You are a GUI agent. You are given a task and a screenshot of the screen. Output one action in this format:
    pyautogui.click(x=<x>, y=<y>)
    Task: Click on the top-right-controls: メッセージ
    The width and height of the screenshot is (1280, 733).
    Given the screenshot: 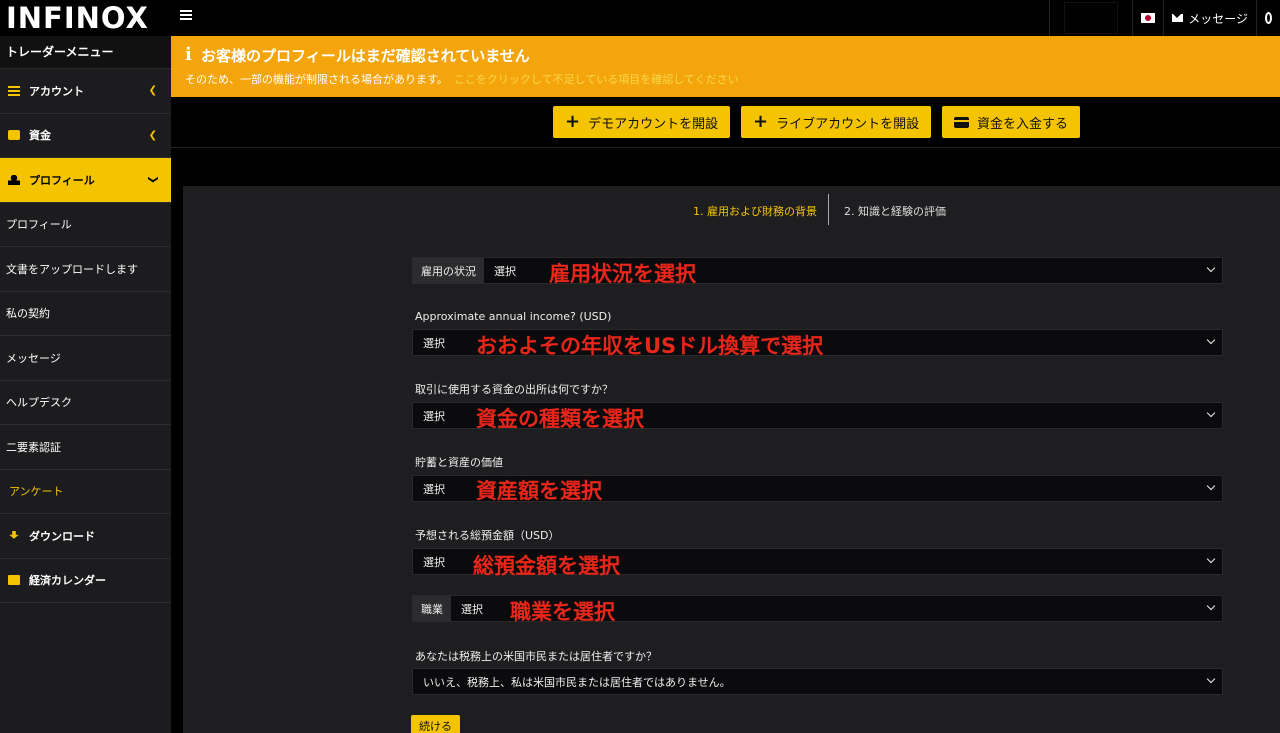 What is the action you would take?
    pyautogui.click(x=1164, y=18)
    